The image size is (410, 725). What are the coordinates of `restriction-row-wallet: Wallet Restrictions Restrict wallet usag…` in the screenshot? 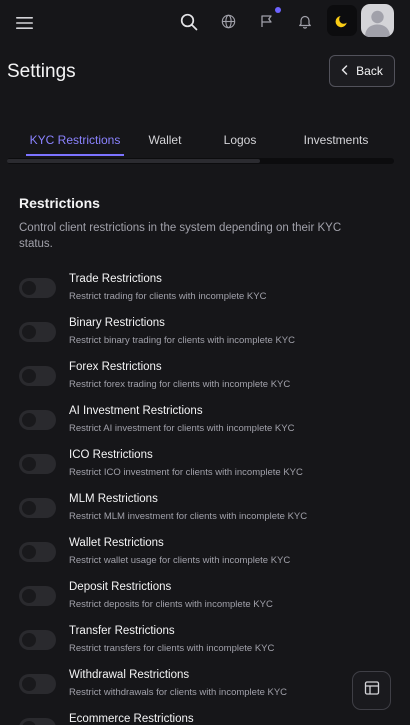 It's located at (204, 557).